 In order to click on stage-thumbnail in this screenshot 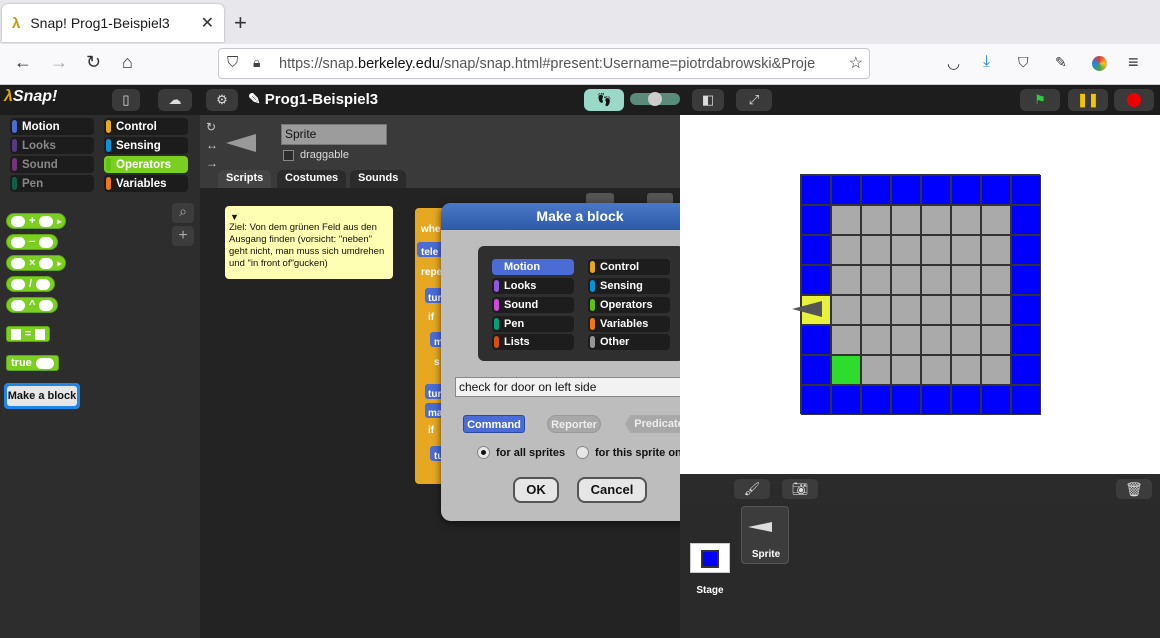, I will do `click(710, 558)`.